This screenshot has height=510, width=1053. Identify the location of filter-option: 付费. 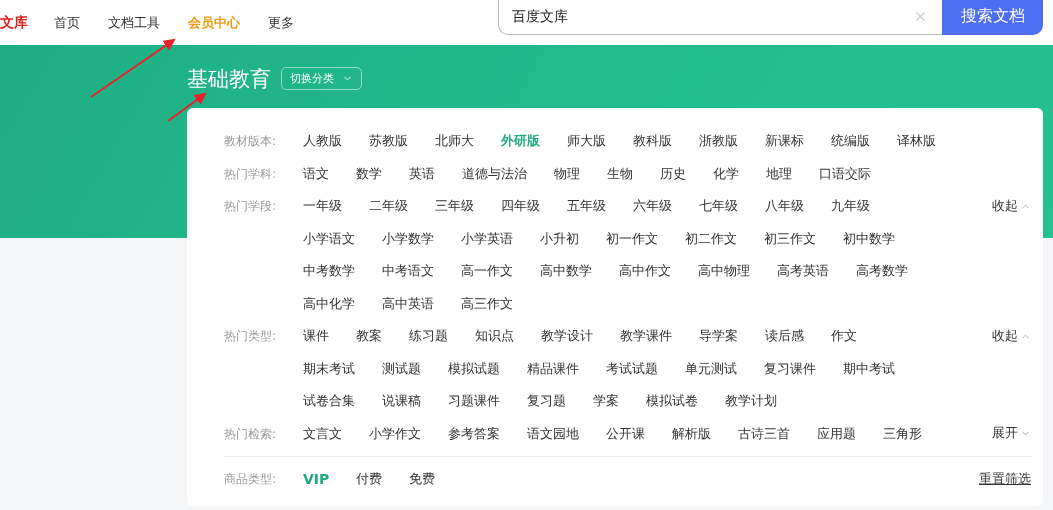
(369, 479).